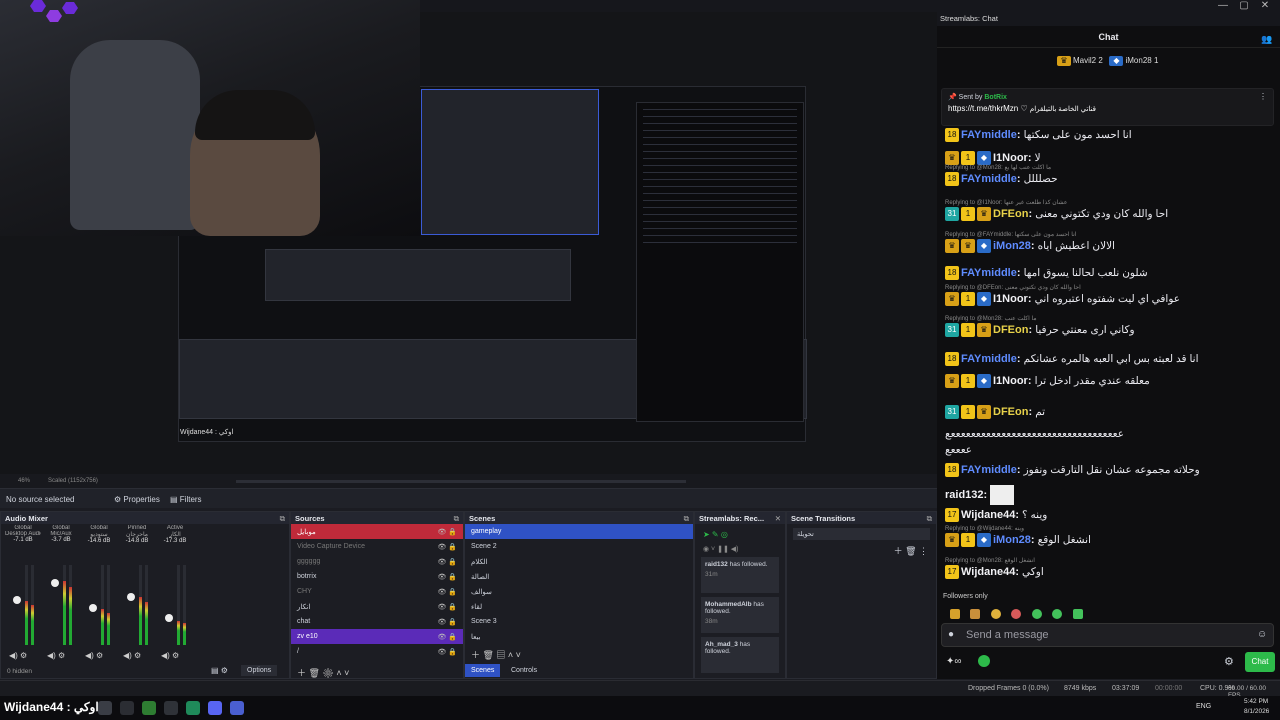 The height and width of the screenshot is (720, 1280). Describe the element at coordinates (1256, 701) in the screenshot. I see `clock-time: 5:42 PM` at that location.